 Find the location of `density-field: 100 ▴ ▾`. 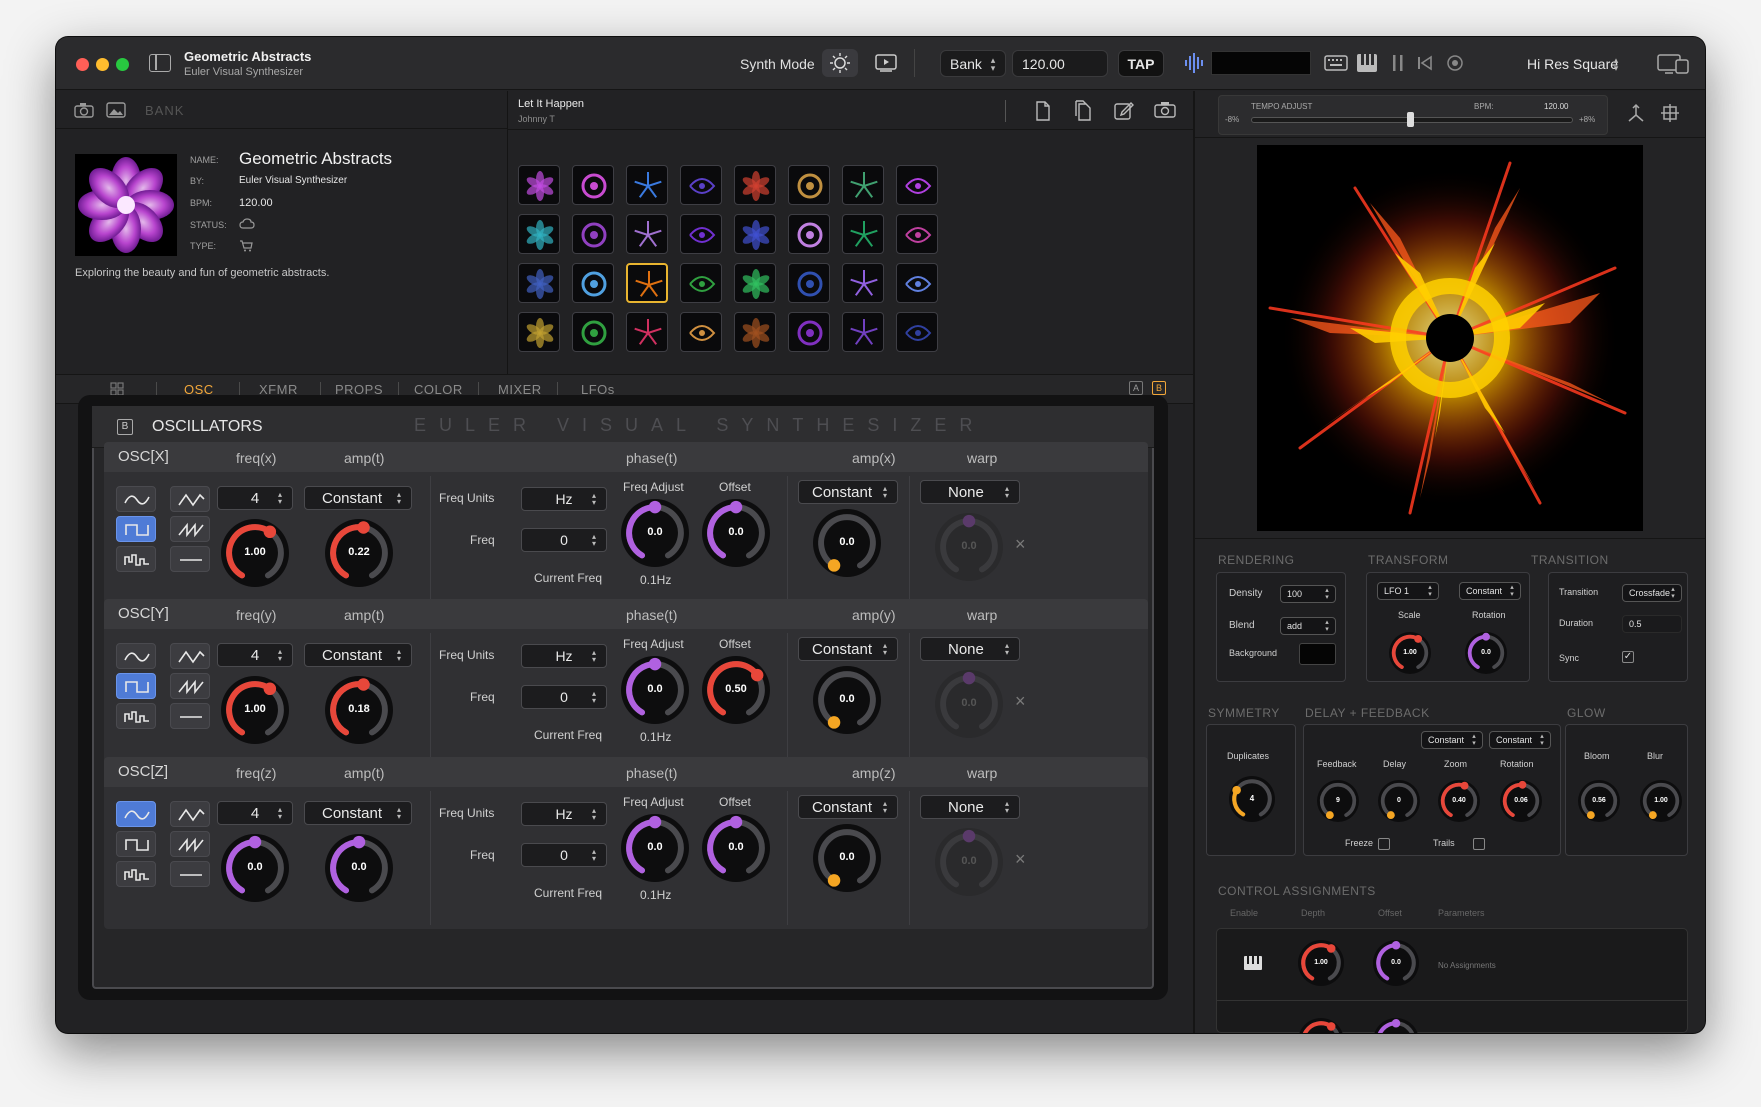

density-field: 100 ▴ ▾ is located at coordinates (1308, 594).